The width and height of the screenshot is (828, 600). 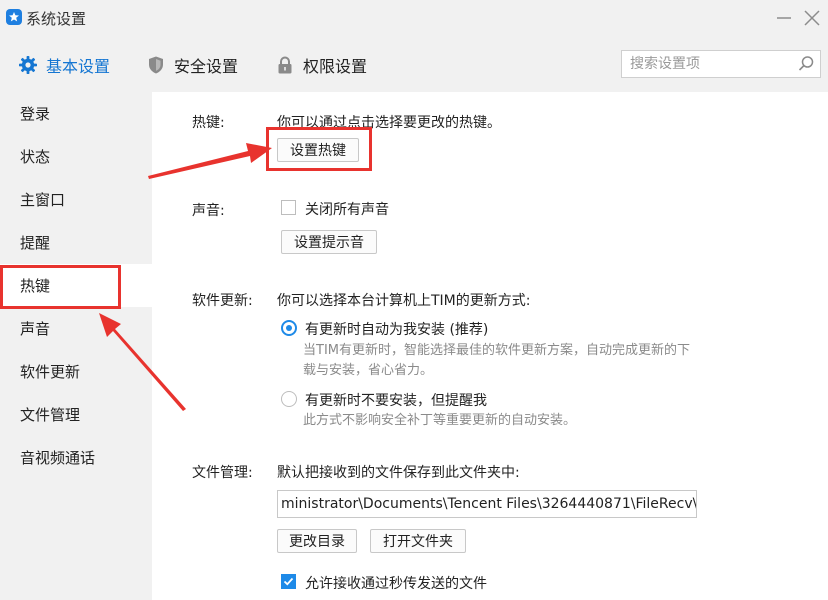 I want to click on notify-only-desc: 此方式不影响安全补丁等重要更新的自动安装。, so click(x=440, y=420).